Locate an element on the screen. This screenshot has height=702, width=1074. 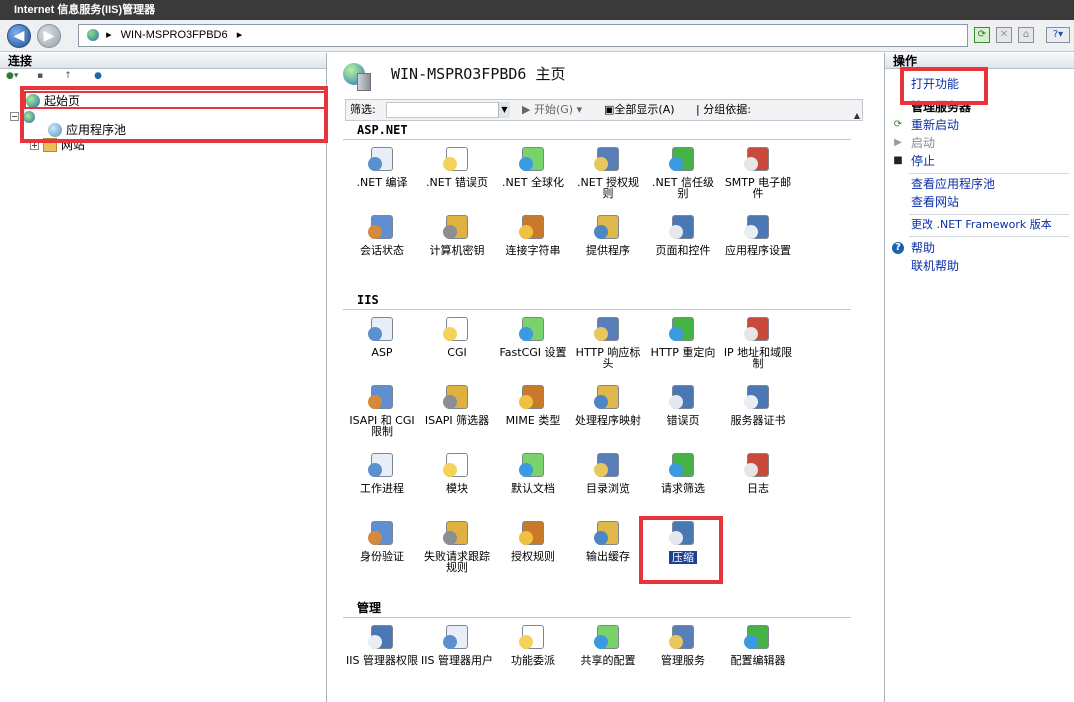
feature-tile: SMTP 电子邮件 is located at coordinates (758, 176).